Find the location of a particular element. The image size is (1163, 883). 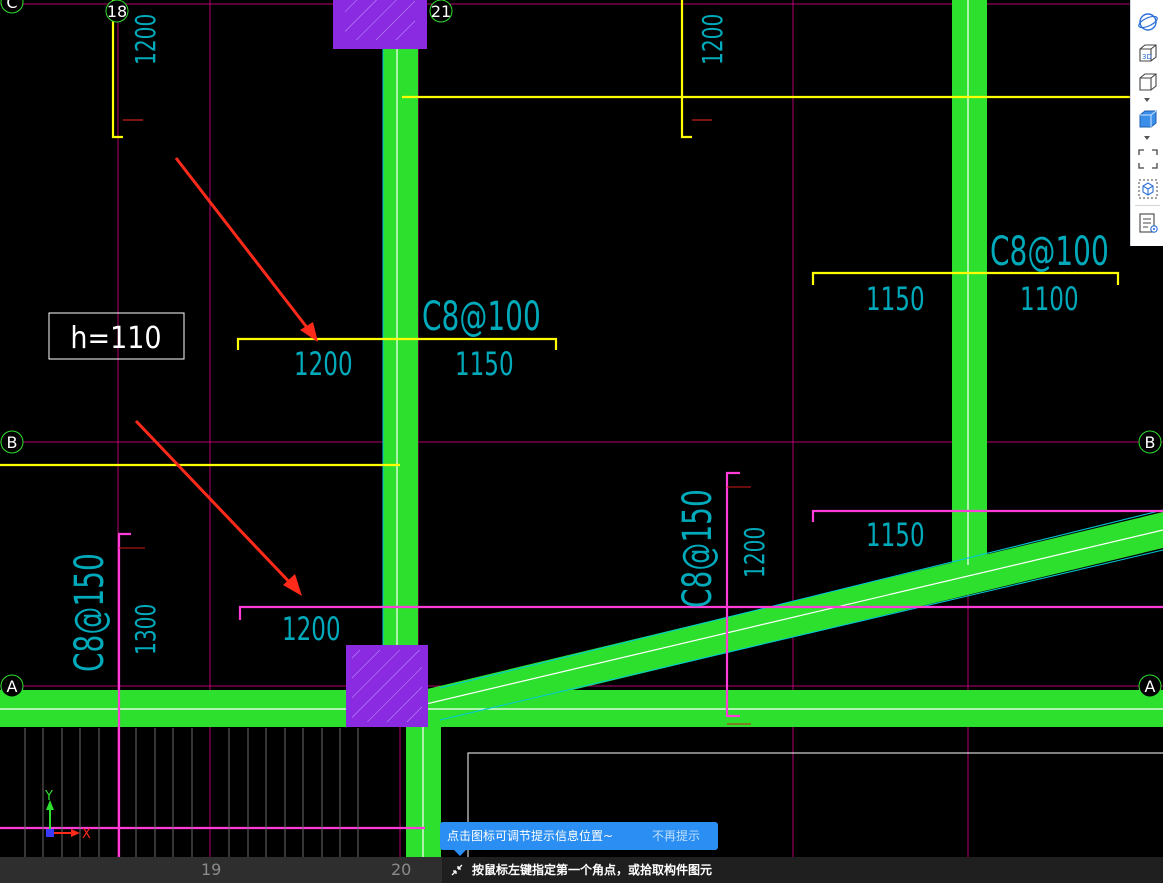

rebar-len-top-left: 1200 is located at coordinates (145, 39).